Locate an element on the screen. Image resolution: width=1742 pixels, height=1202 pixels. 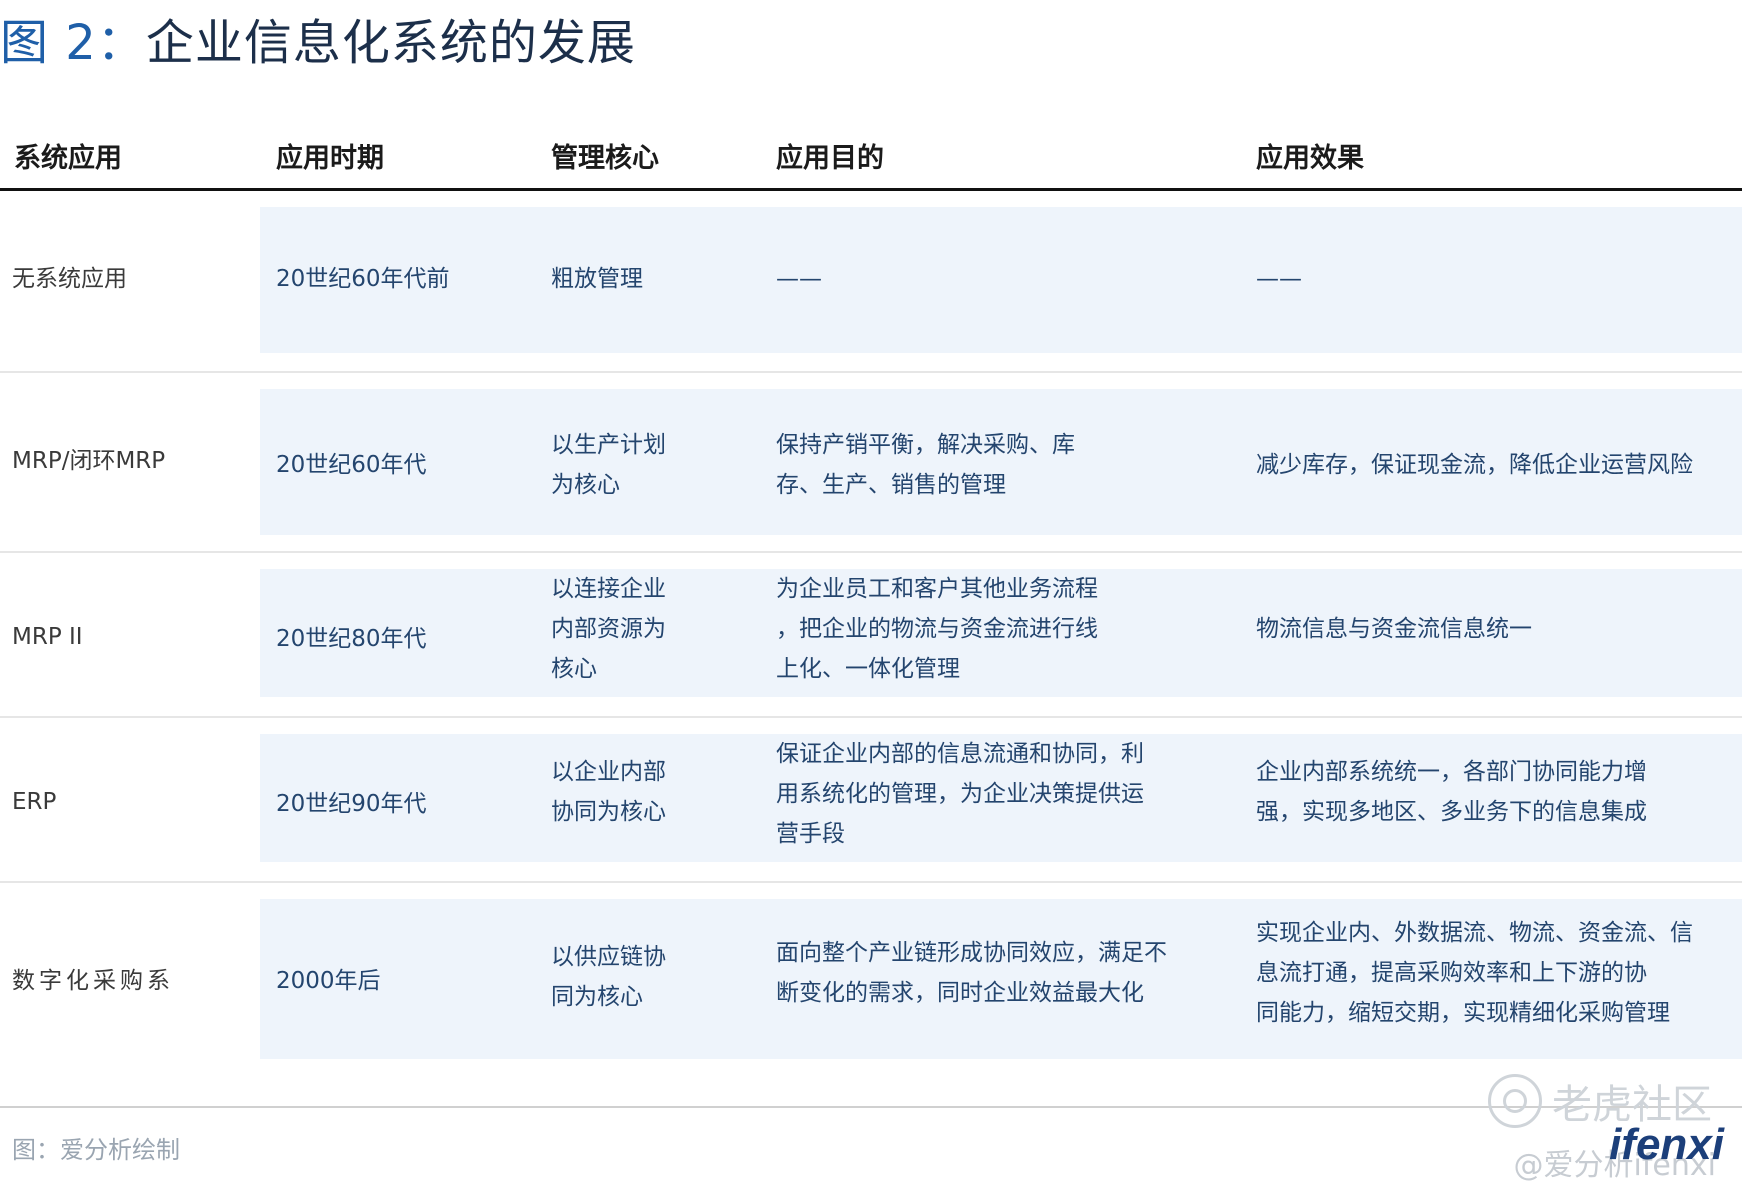
ifenxi-logo: ifenxi is located at coordinates (1666, 1144).